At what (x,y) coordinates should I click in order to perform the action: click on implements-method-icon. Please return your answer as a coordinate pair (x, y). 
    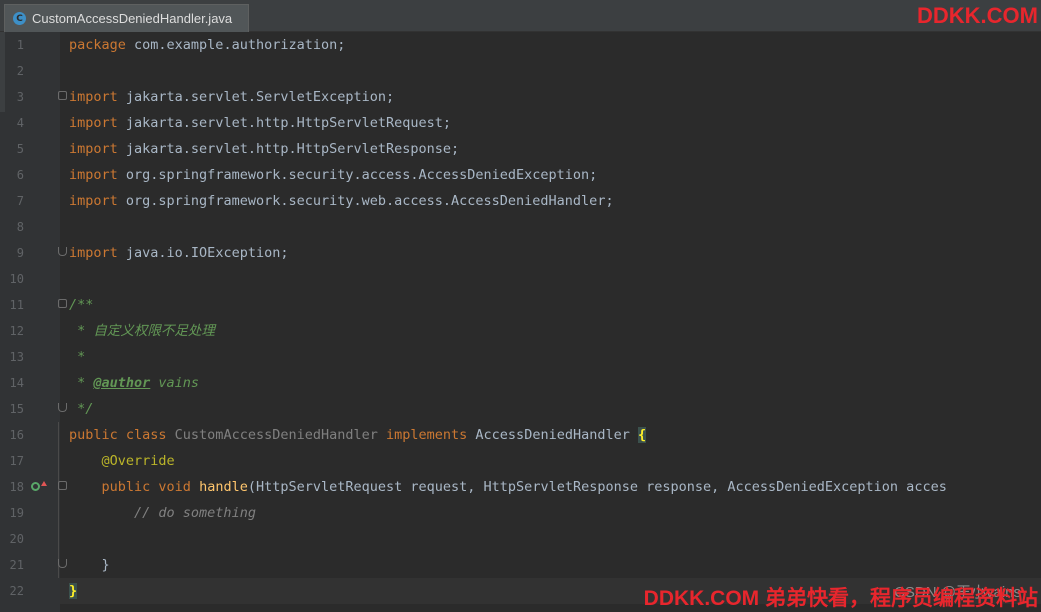
    Looking at the image, I should click on (35, 486).